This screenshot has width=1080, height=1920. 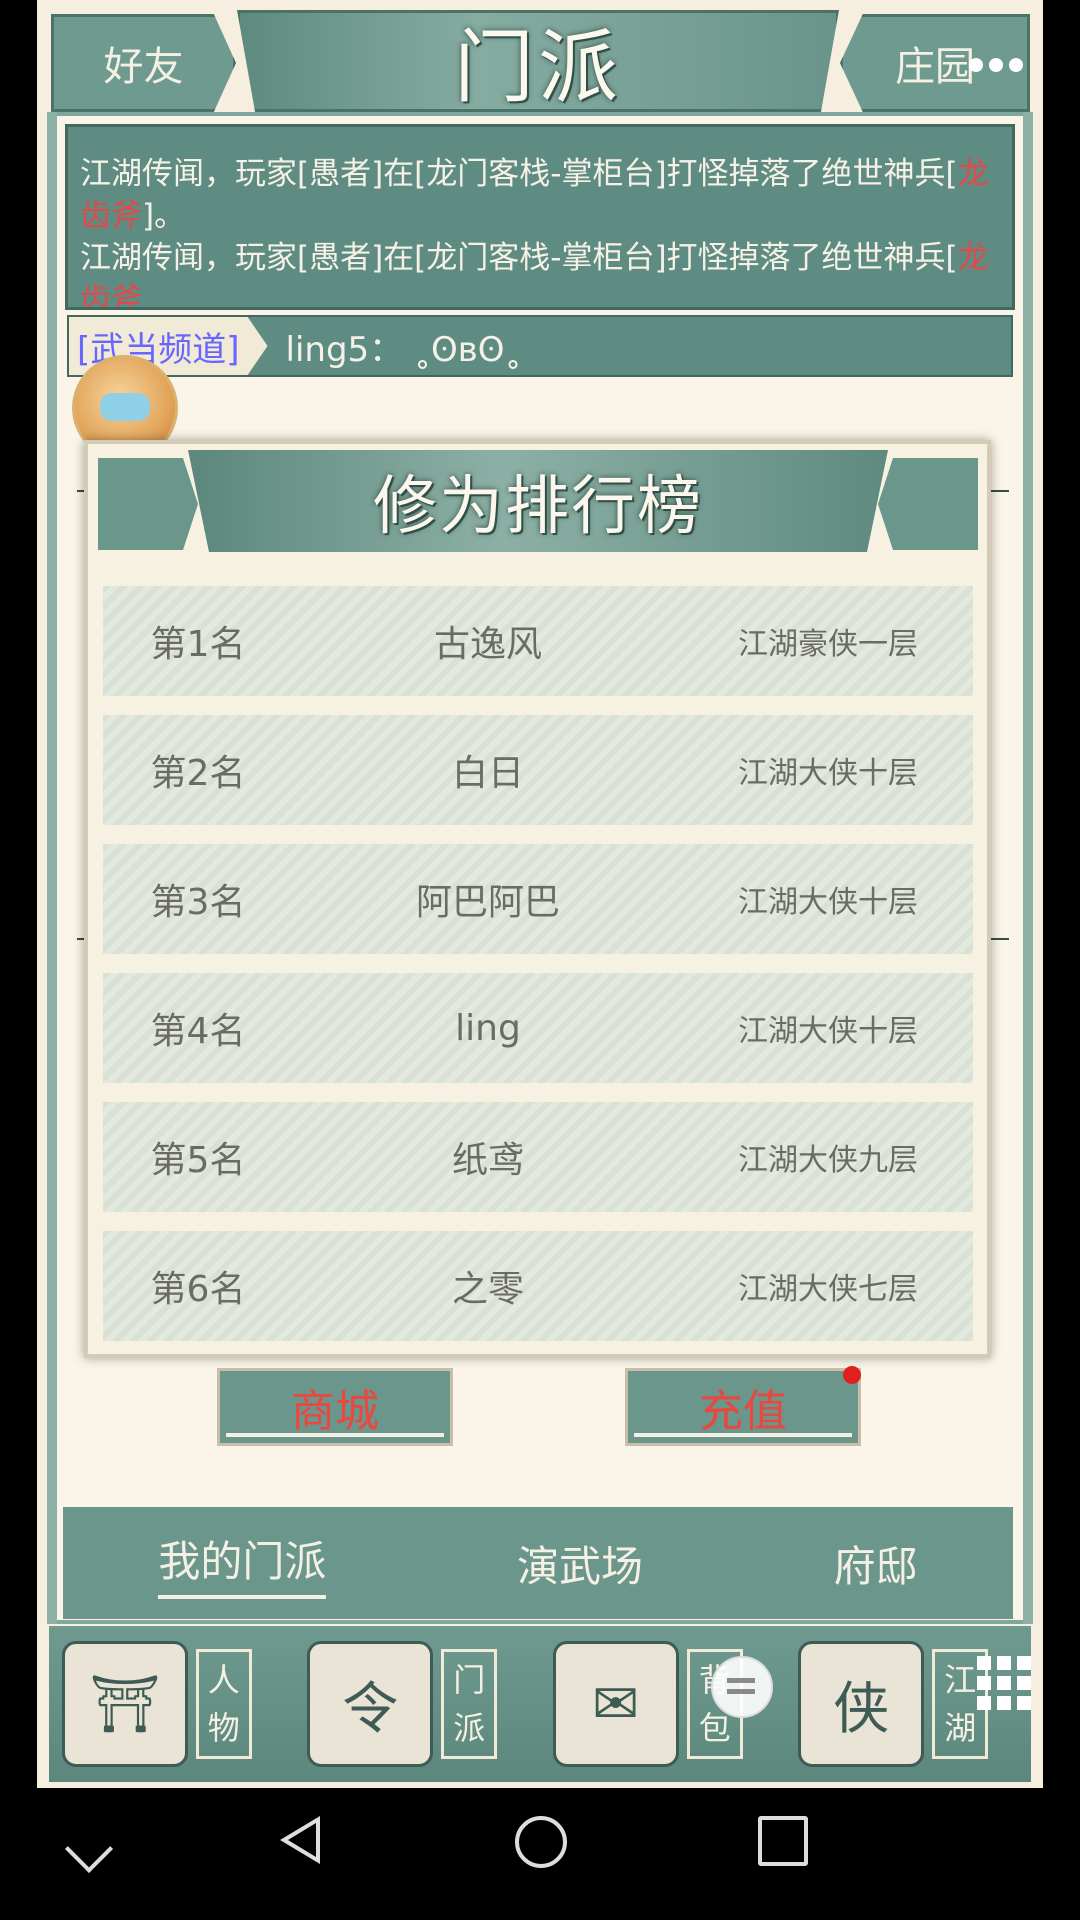 I want to click on friends-tab: 好友, so click(x=143, y=63).